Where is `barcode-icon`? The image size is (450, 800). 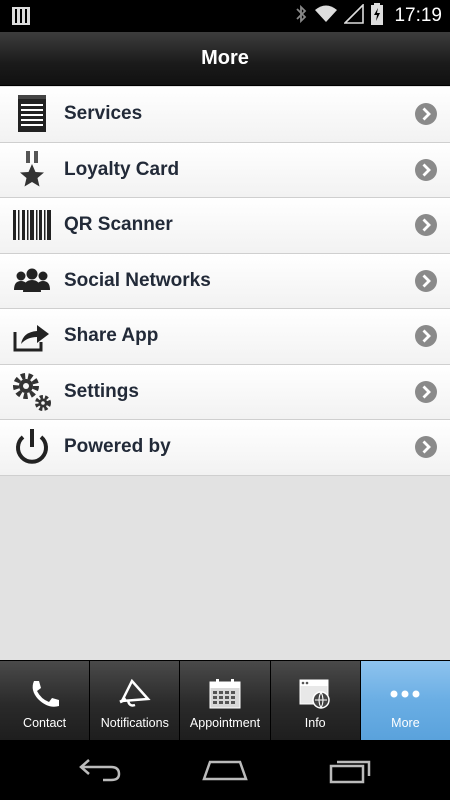 barcode-icon is located at coordinates (32, 225).